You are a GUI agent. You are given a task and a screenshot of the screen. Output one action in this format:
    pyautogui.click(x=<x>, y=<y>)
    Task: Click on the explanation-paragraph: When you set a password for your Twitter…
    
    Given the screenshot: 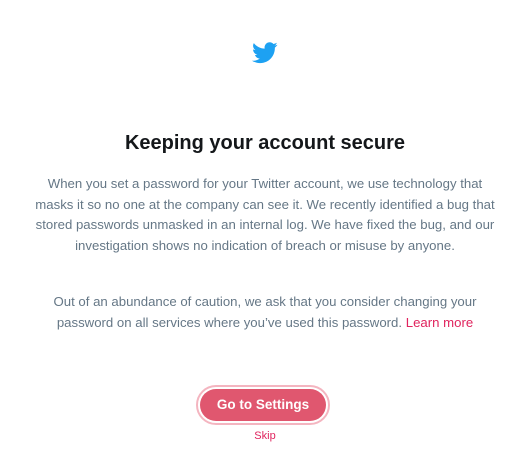 What is the action you would take?
    pyautogui.click(x=265, y=214)
    